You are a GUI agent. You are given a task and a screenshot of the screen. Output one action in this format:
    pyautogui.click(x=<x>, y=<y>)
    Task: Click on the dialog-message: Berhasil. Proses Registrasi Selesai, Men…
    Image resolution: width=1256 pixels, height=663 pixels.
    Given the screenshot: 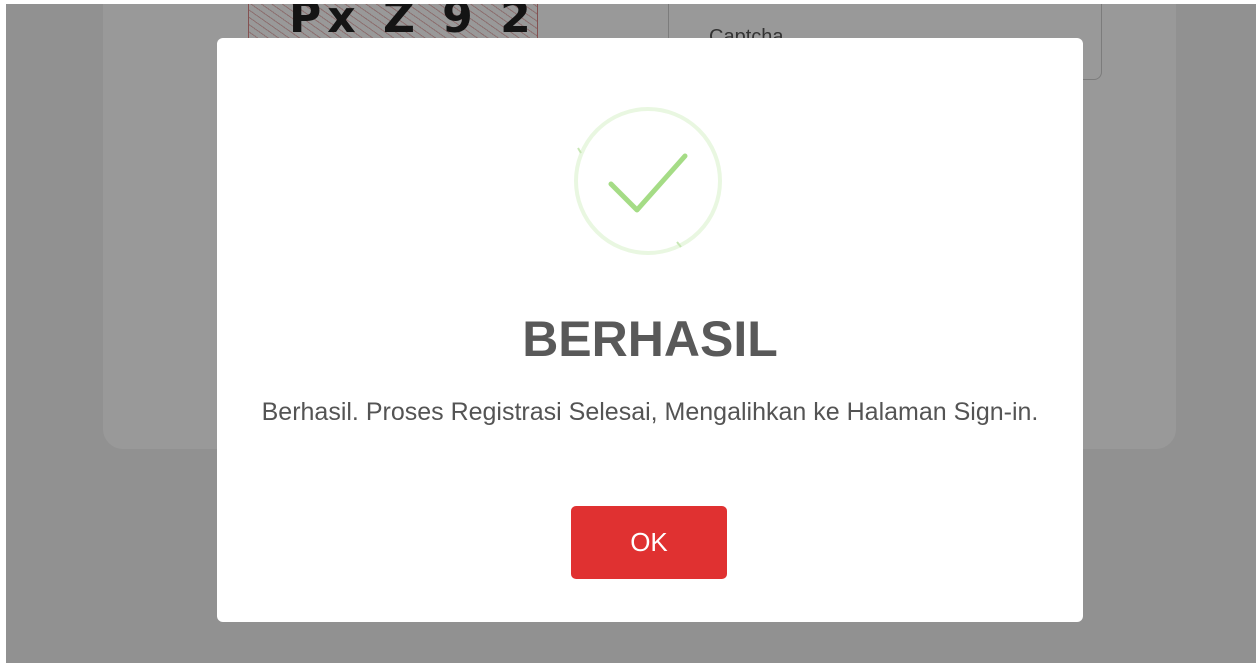 What is the action you would take?
    pyautogui.click(x=650, y=412)
    